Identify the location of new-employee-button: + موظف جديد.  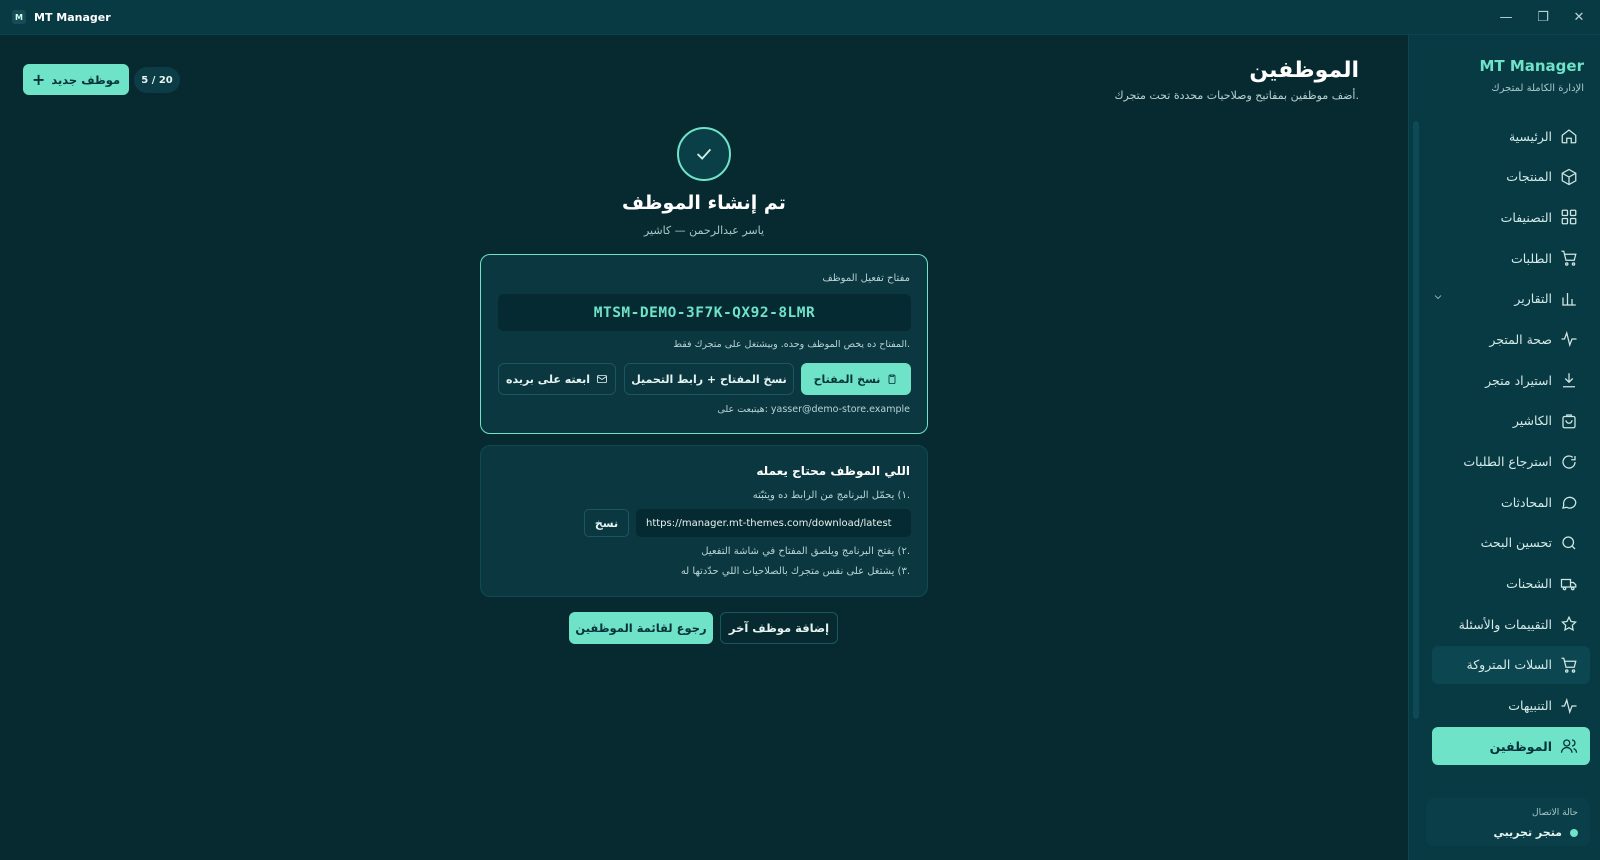
(76, 79).